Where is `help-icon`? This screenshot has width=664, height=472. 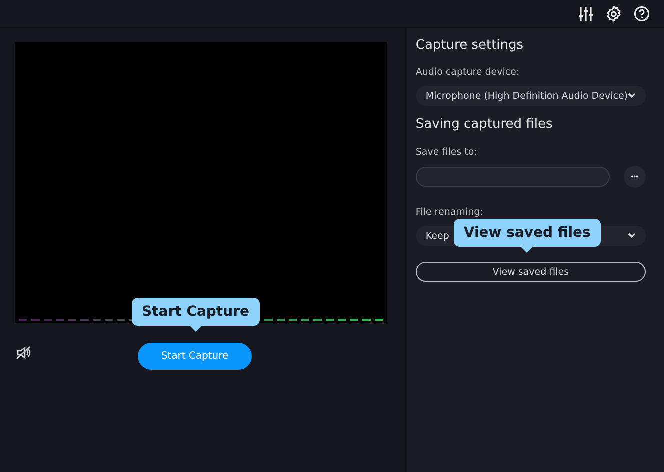 help-icon is located at coordinates (642, 14).